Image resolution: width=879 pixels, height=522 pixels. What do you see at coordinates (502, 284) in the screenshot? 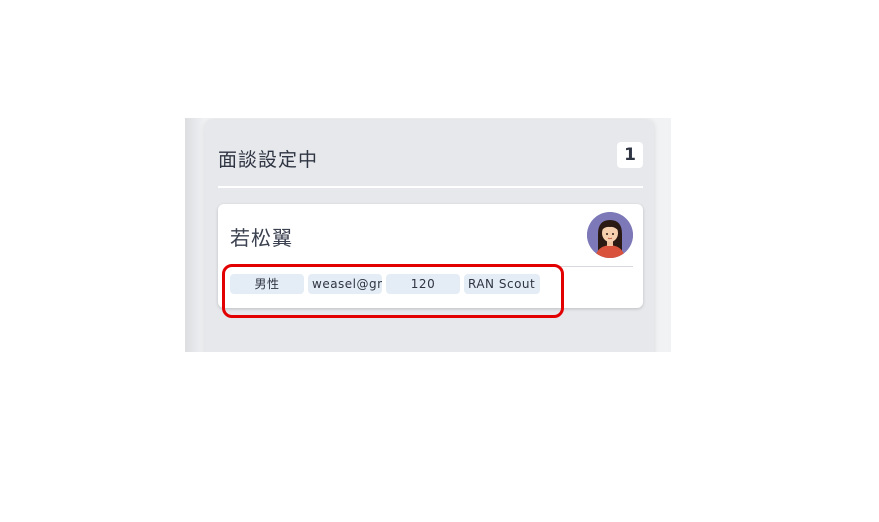
I see `source-tag: RAN Scout` at bounding box center [502, 284].